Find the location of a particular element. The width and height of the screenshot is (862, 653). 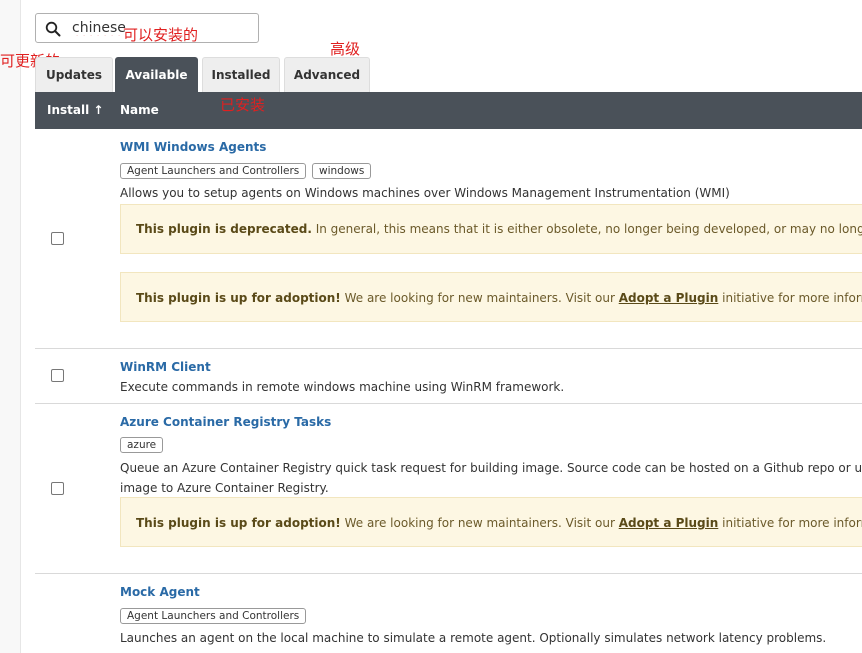

annotation-installable: 可以安装的 is located at coordinates (161, 35).